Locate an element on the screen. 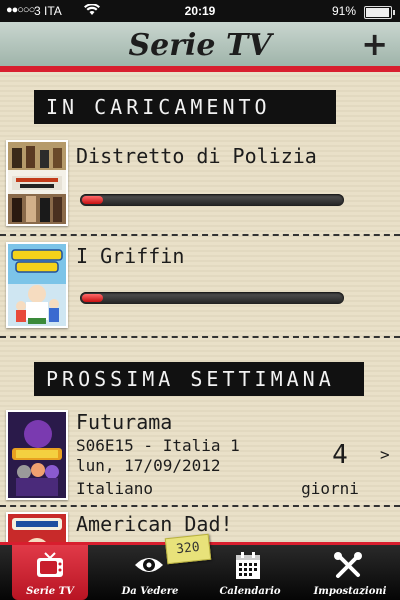 This screenshot has height=600, width=400. episode-info: S06E15 - Italia 1 is located at coordinates (158, 445).